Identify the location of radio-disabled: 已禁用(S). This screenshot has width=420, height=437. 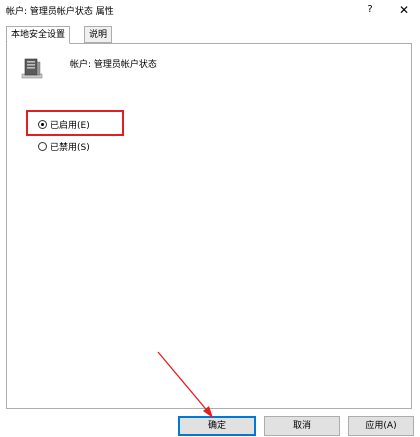
(64, 146).